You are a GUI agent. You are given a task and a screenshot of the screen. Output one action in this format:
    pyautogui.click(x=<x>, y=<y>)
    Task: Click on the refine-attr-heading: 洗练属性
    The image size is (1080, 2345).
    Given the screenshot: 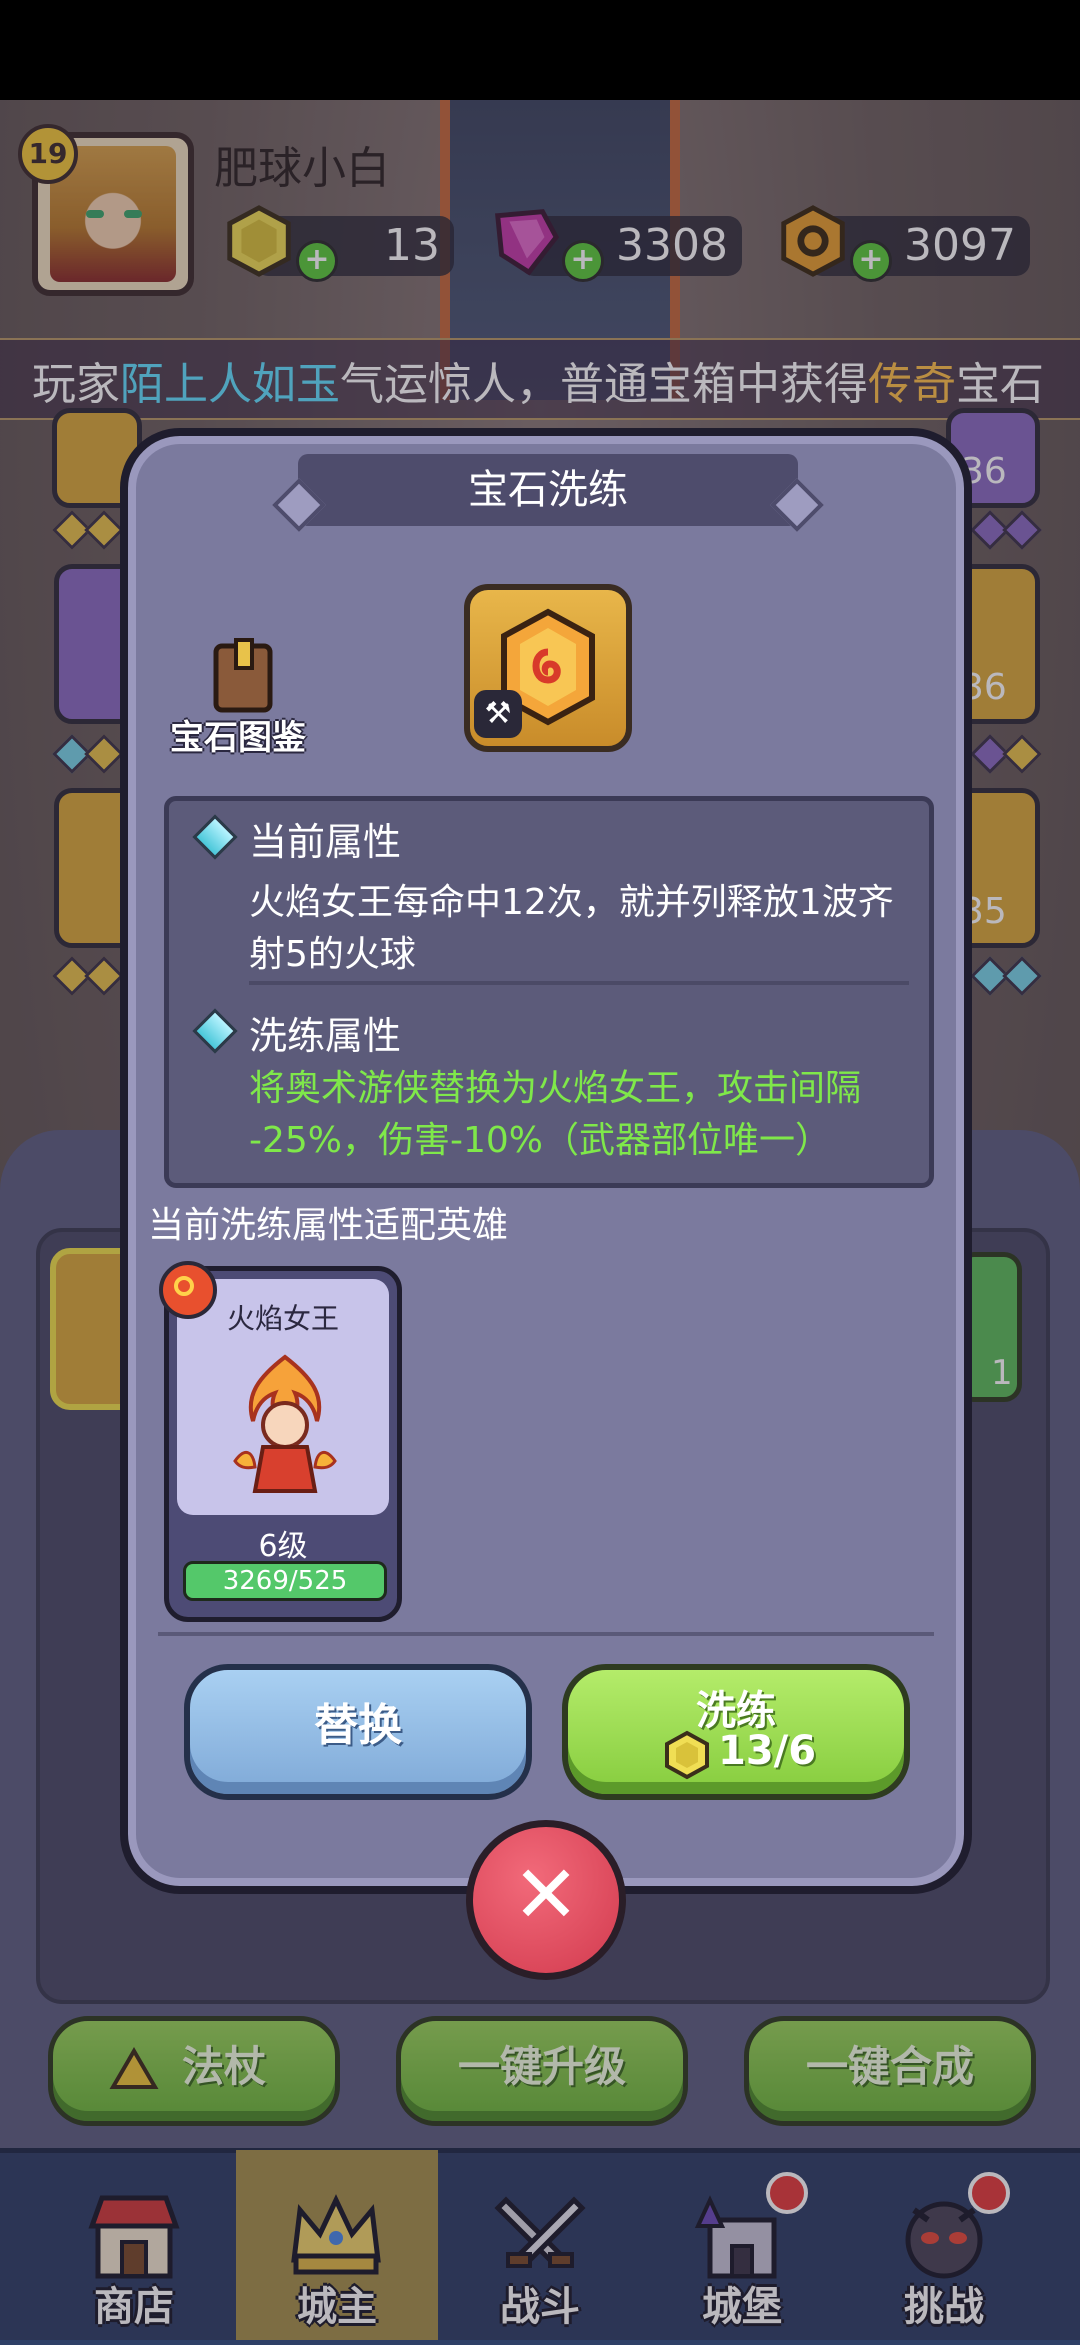 What is the action you would take?
    pyautogui.click(x=325, y=1036)
    